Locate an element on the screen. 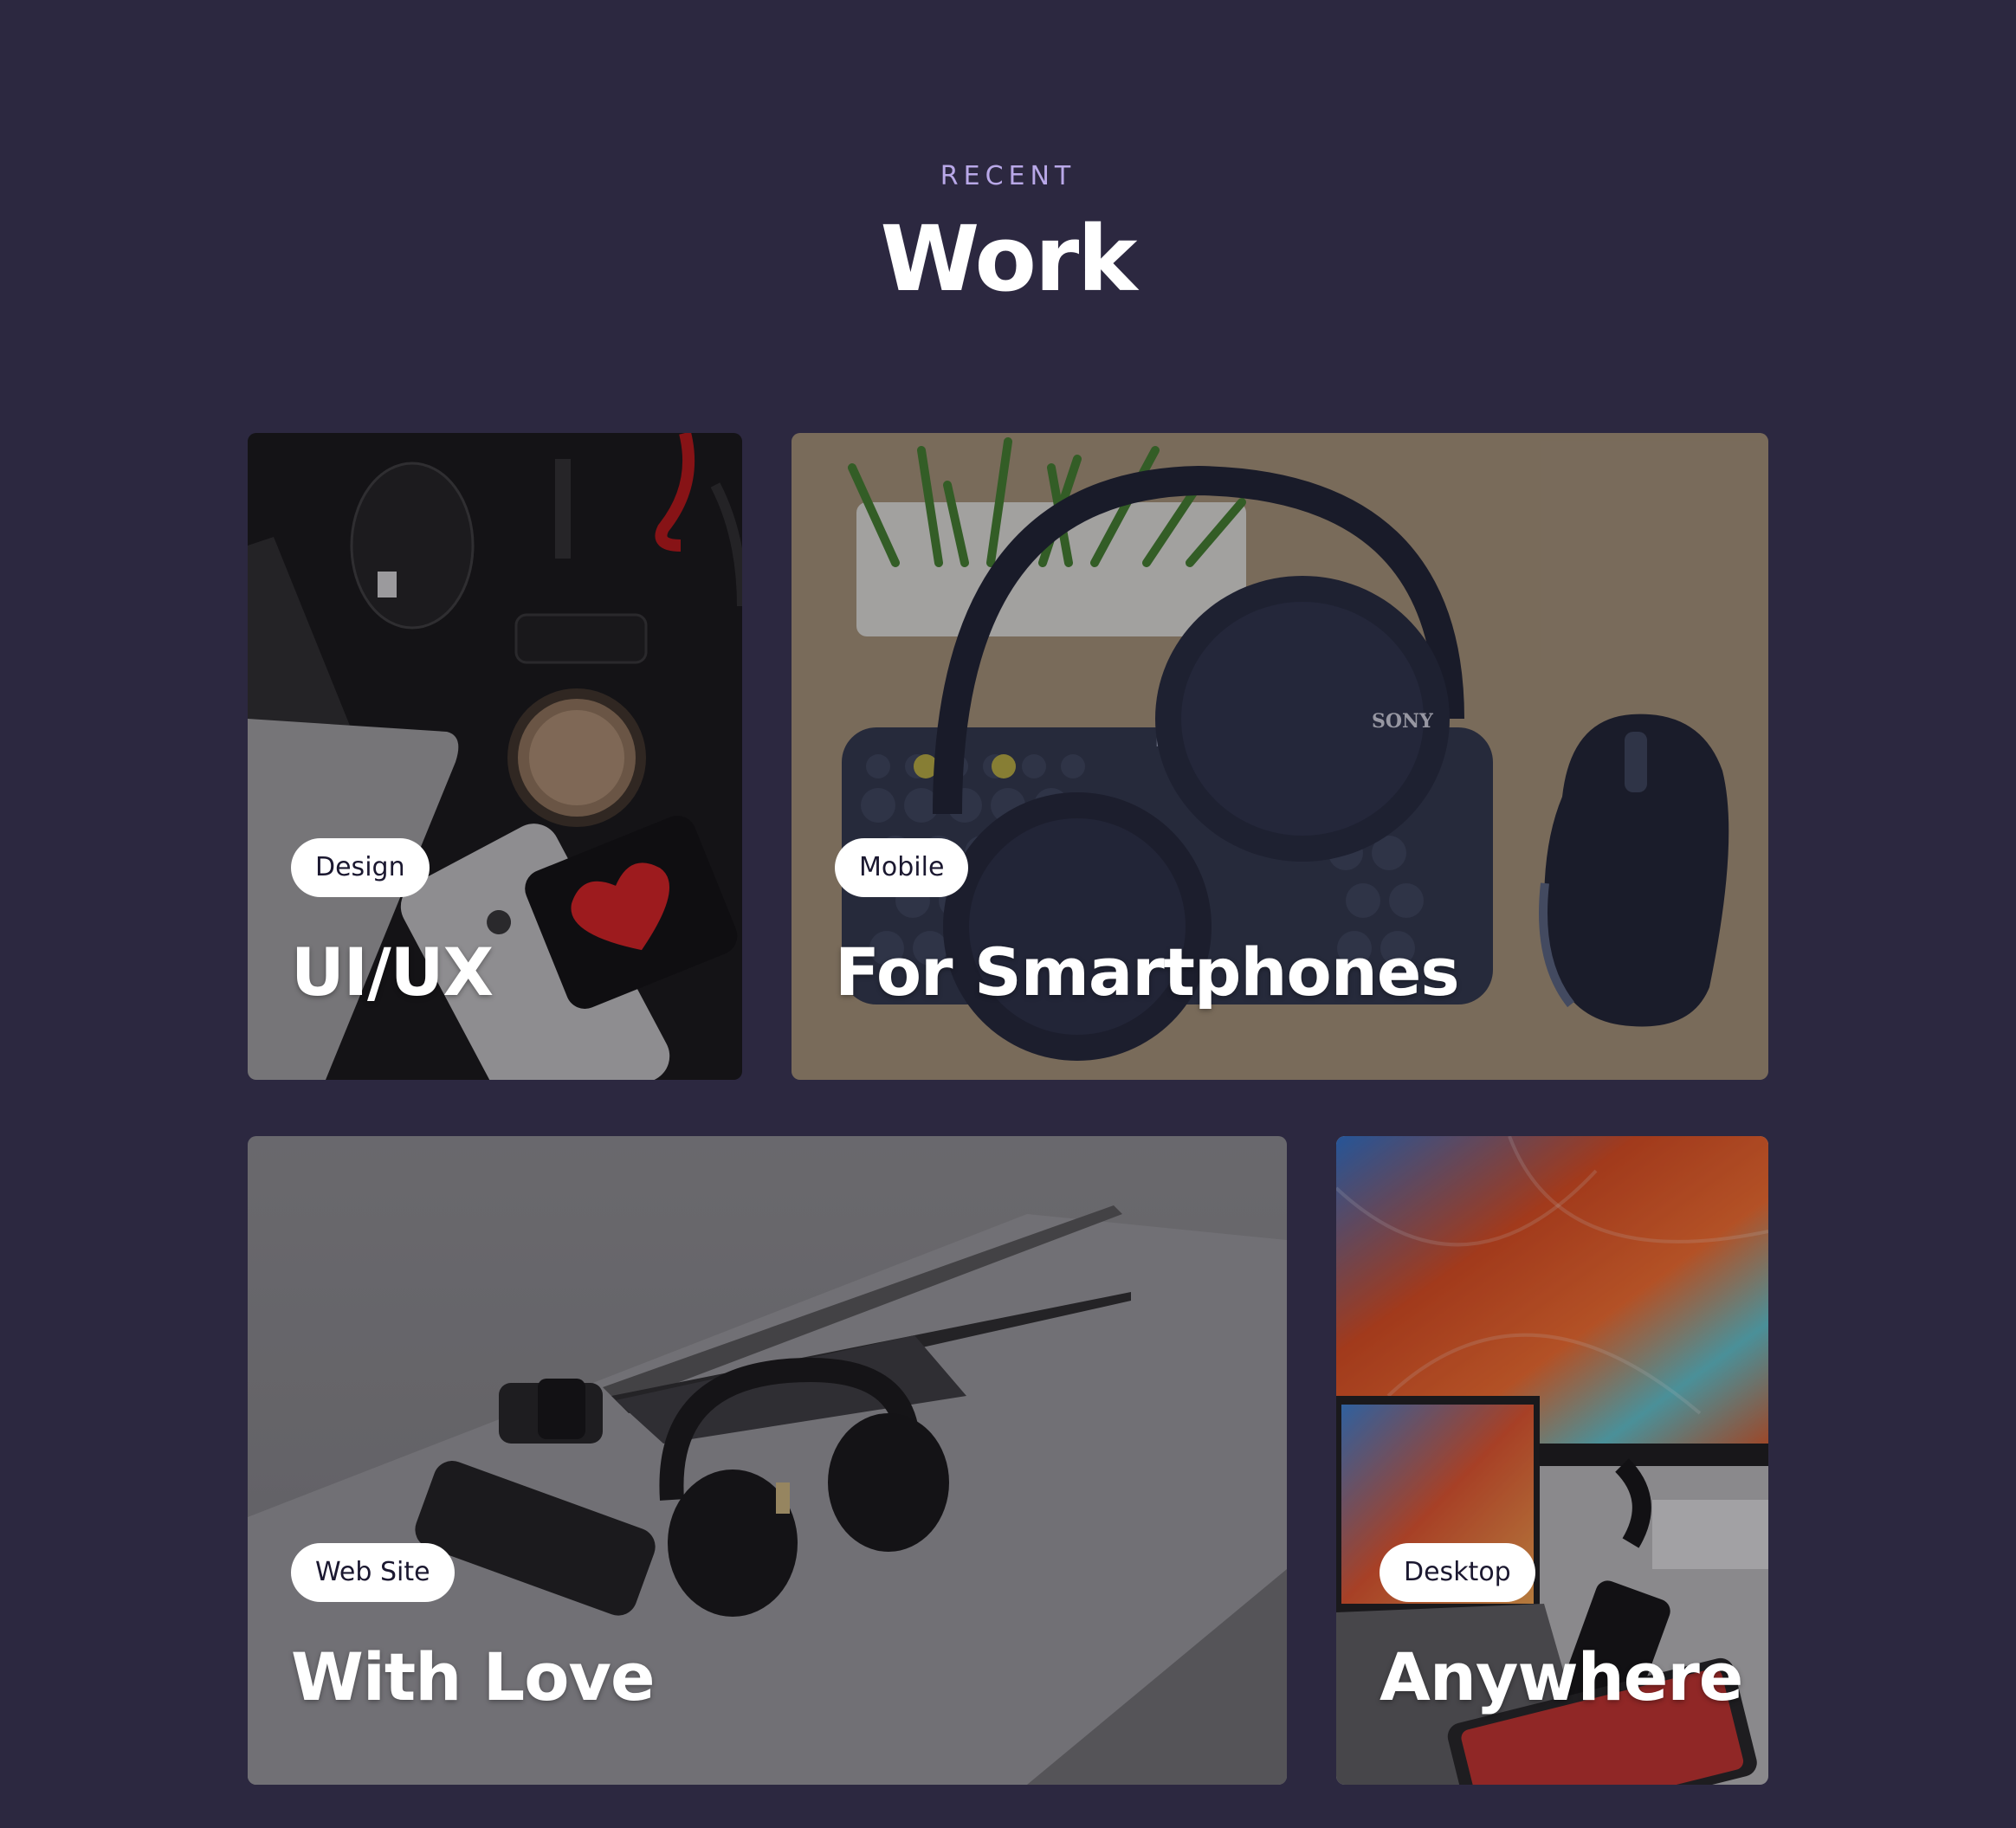  section-title: Work is located at coordinates (1009, 259).